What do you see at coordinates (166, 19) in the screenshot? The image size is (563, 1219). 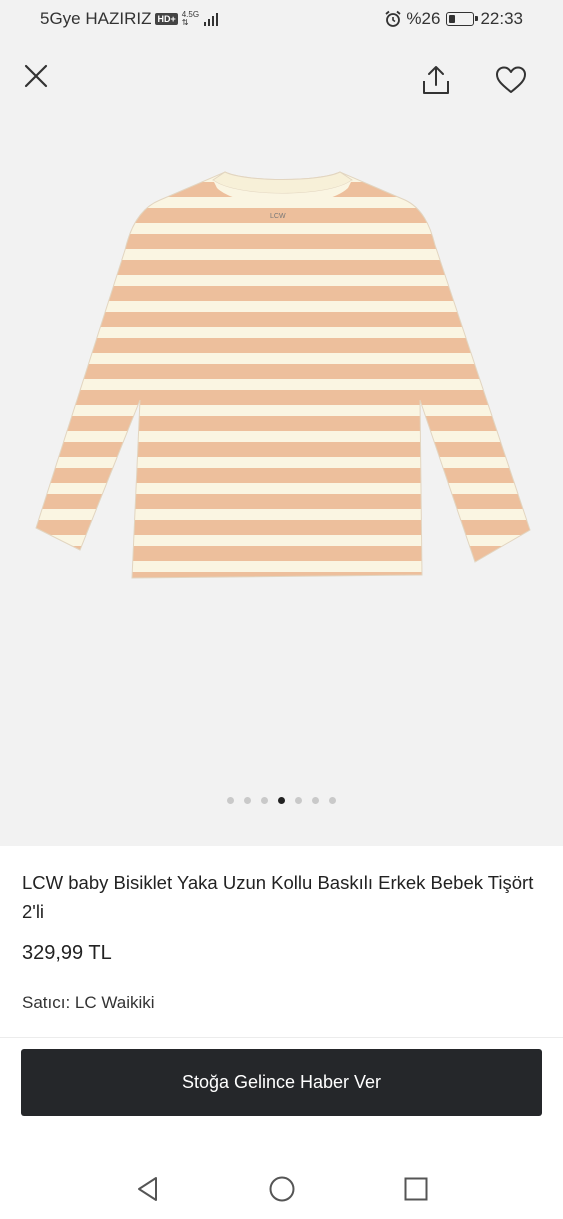 I see `hd-badge: HD+` at bounding box center [166, 19].